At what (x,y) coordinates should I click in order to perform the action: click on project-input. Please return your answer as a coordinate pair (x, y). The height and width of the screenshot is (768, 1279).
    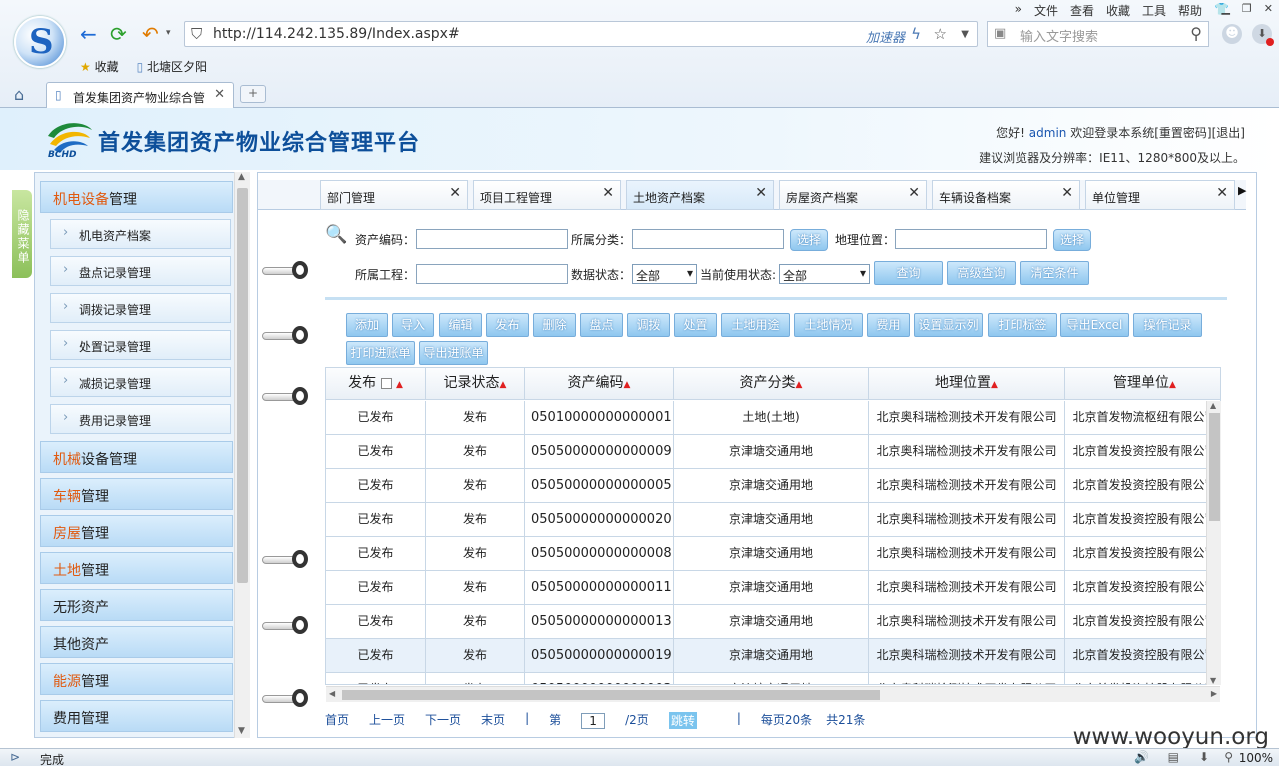
    Looking at the image, I should click on (492, 274).